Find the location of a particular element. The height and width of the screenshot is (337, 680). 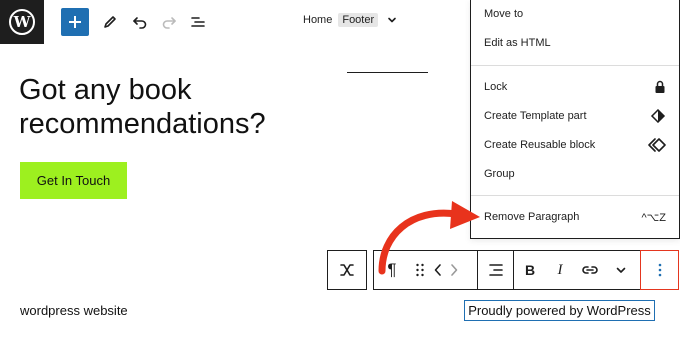

transform-block-button is located at coordinates (347, 270).